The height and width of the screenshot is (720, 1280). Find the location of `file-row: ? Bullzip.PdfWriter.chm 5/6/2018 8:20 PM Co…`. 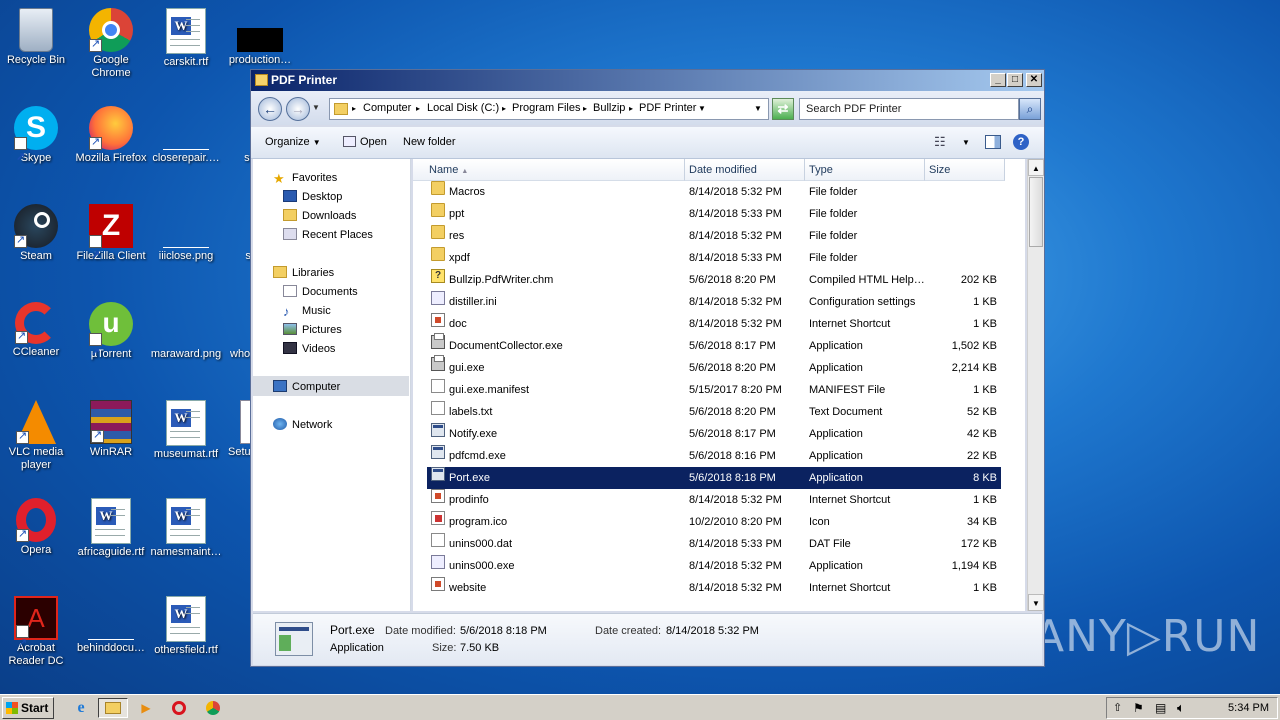

file-row: ? Bullzip.PdfWriter.chm 5/6/2018 8:20 PM Co… is located at coordinates (714, 280).